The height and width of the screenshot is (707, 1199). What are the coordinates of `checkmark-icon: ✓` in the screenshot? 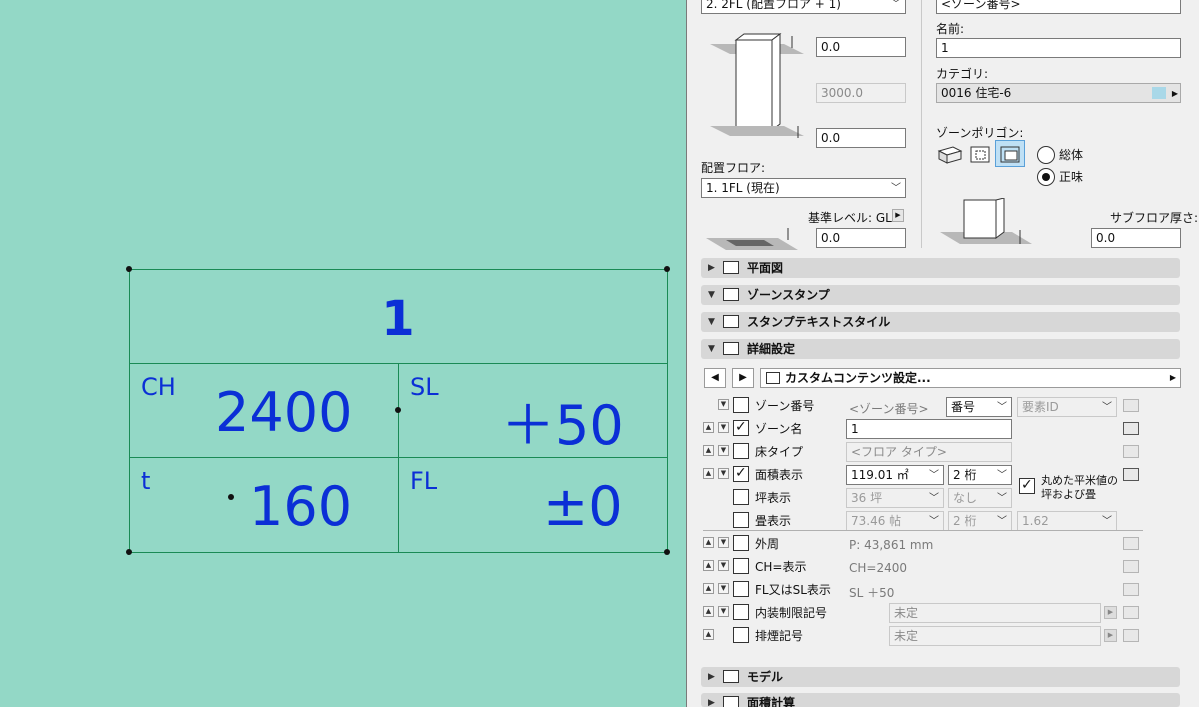 It's located at (741, 473).